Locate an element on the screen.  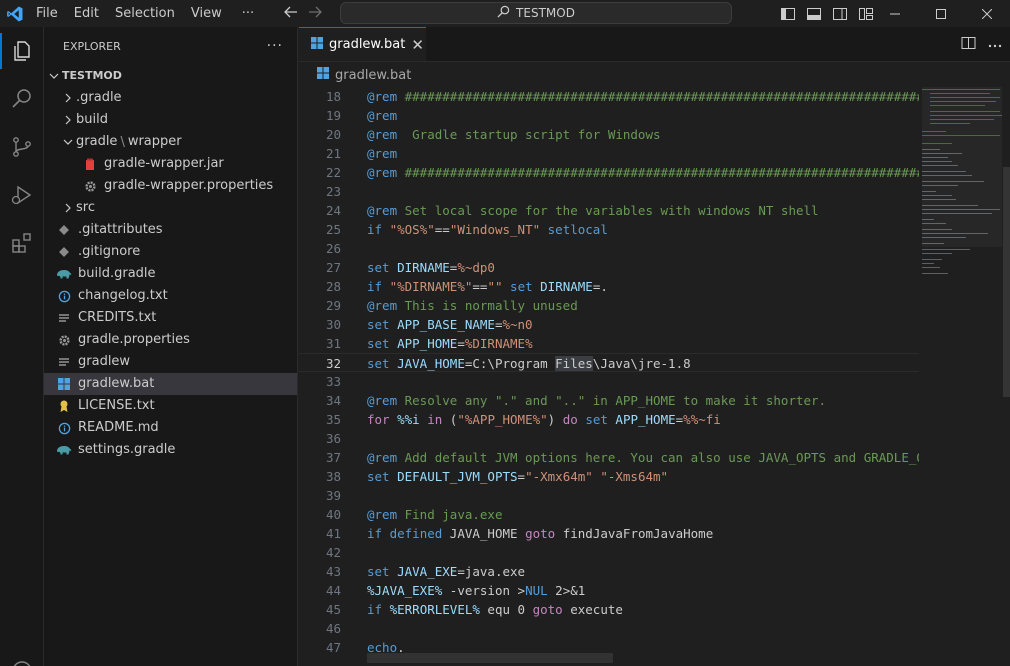
tree-item-gradle-properties: gradle.properties is located at coordinates (170, 340).